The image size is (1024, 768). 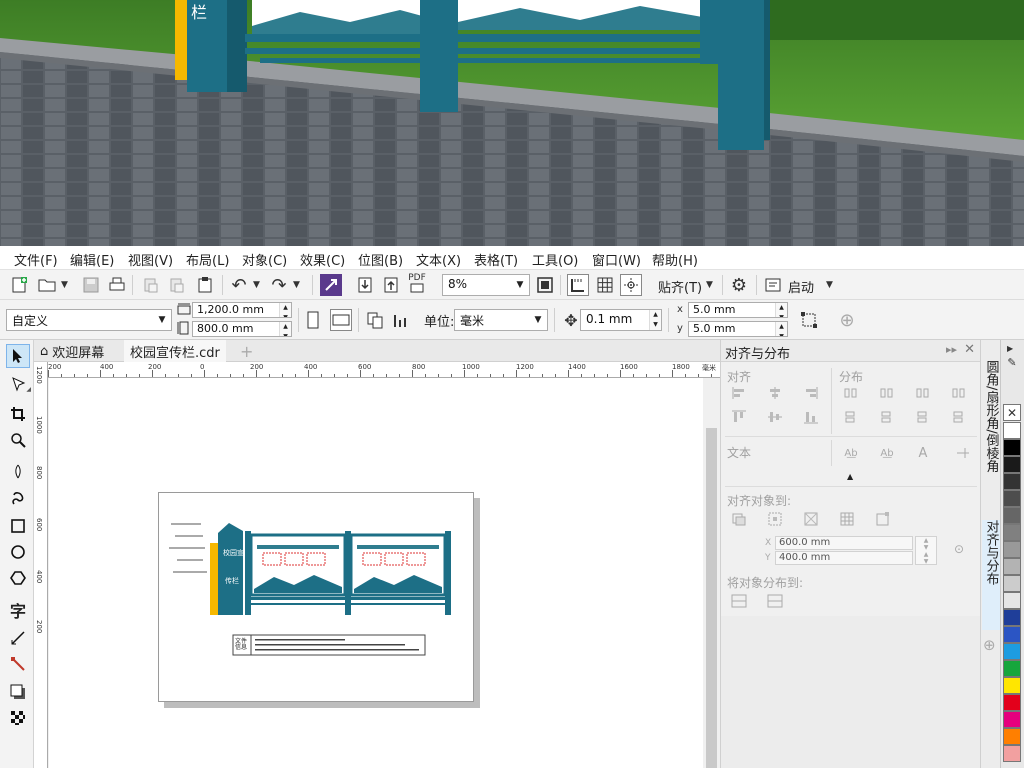 I want to click on open-dropdown-icon: ▼, so click(x=64, y=285).